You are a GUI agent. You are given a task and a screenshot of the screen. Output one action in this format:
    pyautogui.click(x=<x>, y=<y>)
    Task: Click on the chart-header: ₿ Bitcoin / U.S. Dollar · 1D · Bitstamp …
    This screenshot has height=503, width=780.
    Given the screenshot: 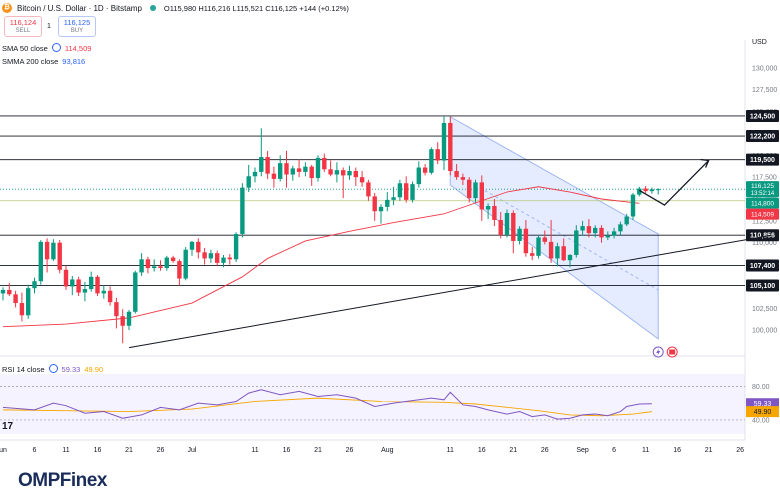 What is the action you would take?
    pyautogui.click(x=235, y=33)
    